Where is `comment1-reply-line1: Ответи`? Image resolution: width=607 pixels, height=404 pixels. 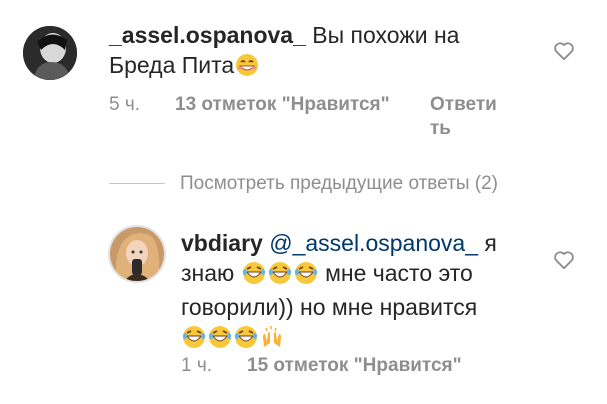 comment1-reply-line1: Ответи is located at coordinates (463, 104).